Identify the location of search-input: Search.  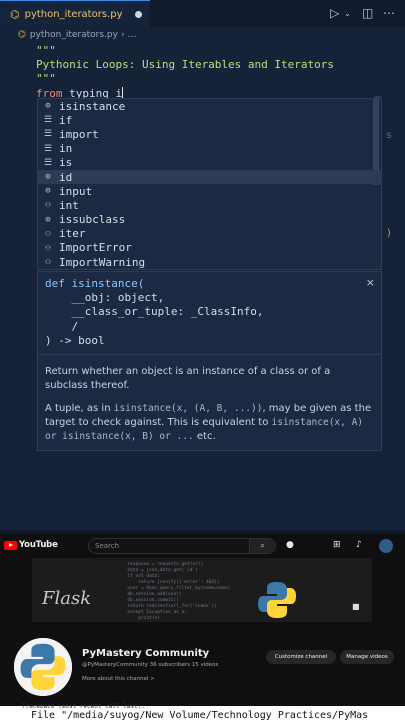
(172, 546).